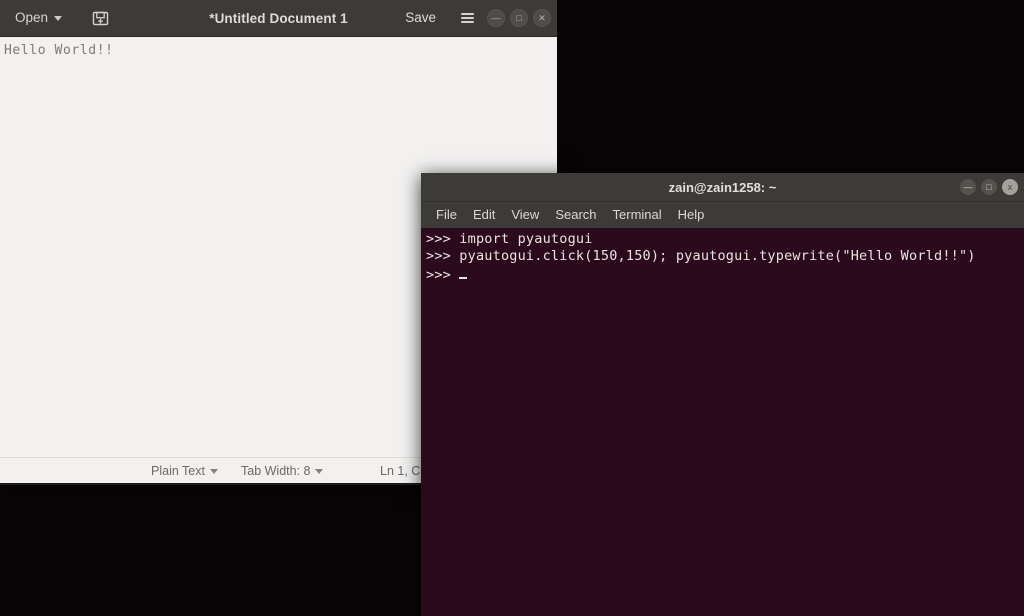 This screenshot has height=616, width=1024. I want to click on terminal-line: >>> import pyautogui, so click(509, 239).